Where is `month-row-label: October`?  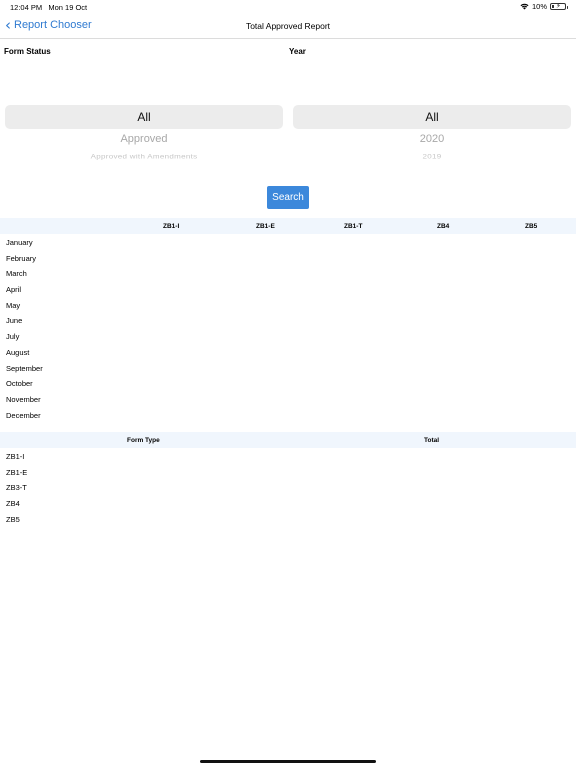
month-row-label: October is located at coordinates (19, 383).